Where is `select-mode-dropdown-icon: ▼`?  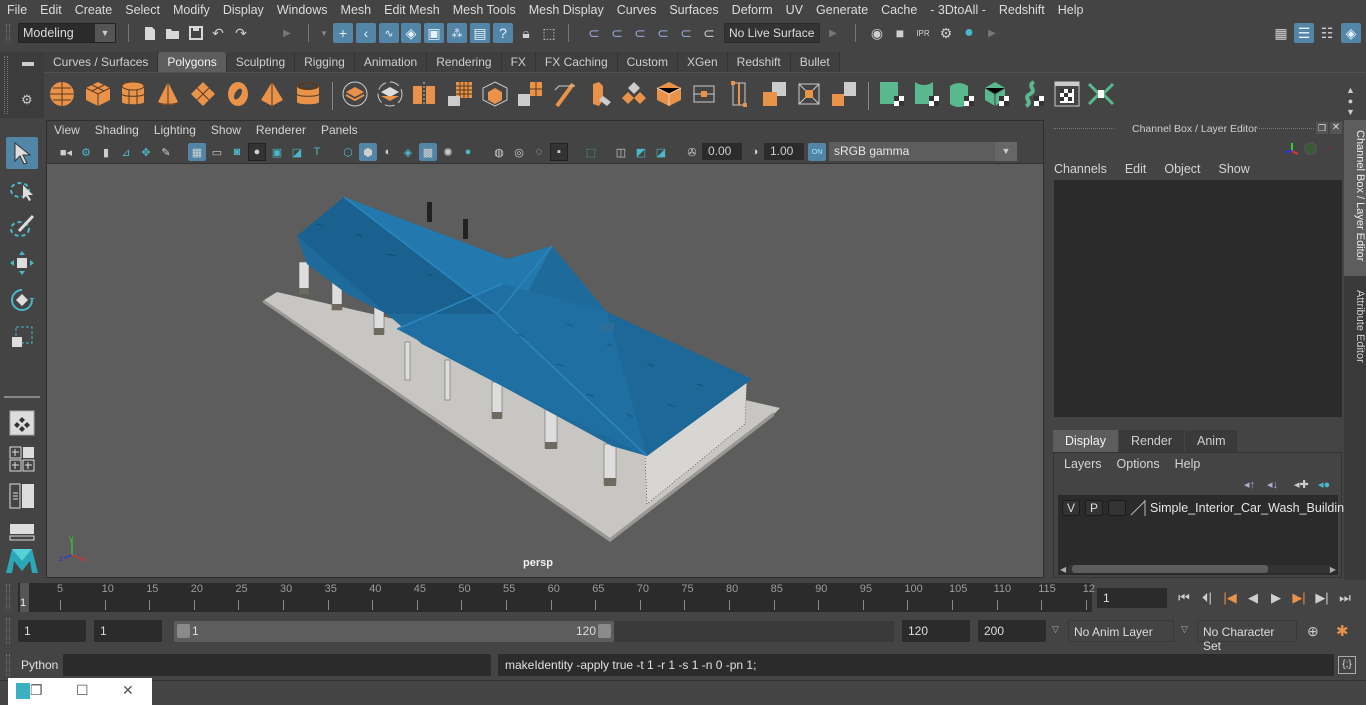 select-mode-dropdown-icon: ▼ is located at coordinates (324, 33).